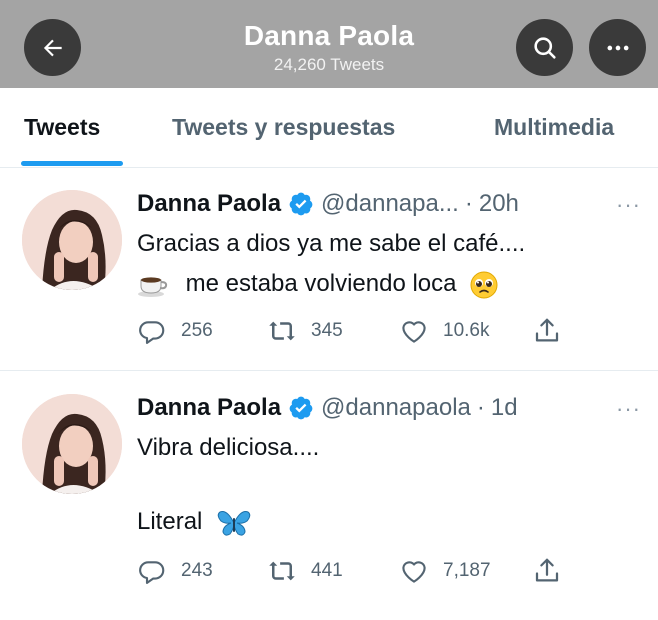  Describe the element at coordinates (357, 331) in the screenshot. I see `tweet-actions: 256 345 10.6k` at that location.